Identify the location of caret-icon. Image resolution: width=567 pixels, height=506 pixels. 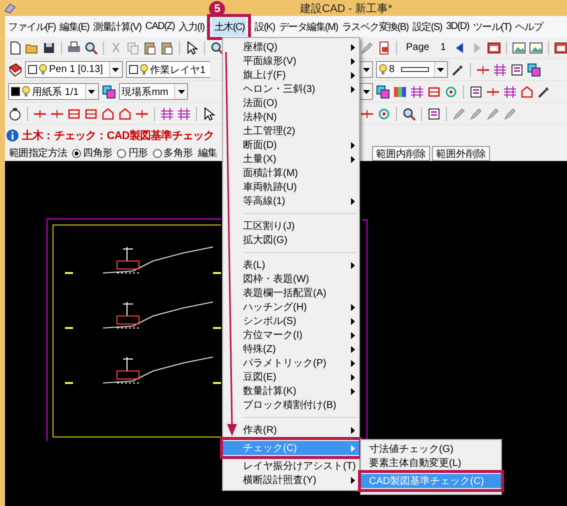
(366, 70).